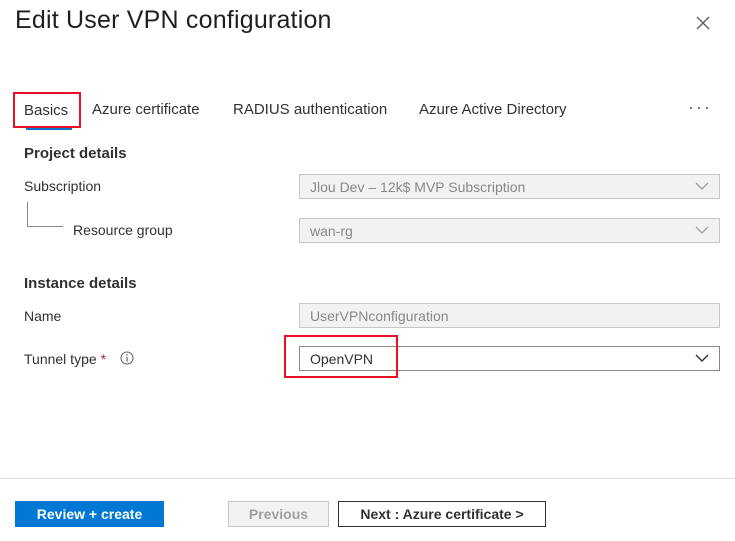 The width and height of the screenshot is (735, 541). I want to click on tab-azure-certificate: Azure certificate, so click(146, 109).